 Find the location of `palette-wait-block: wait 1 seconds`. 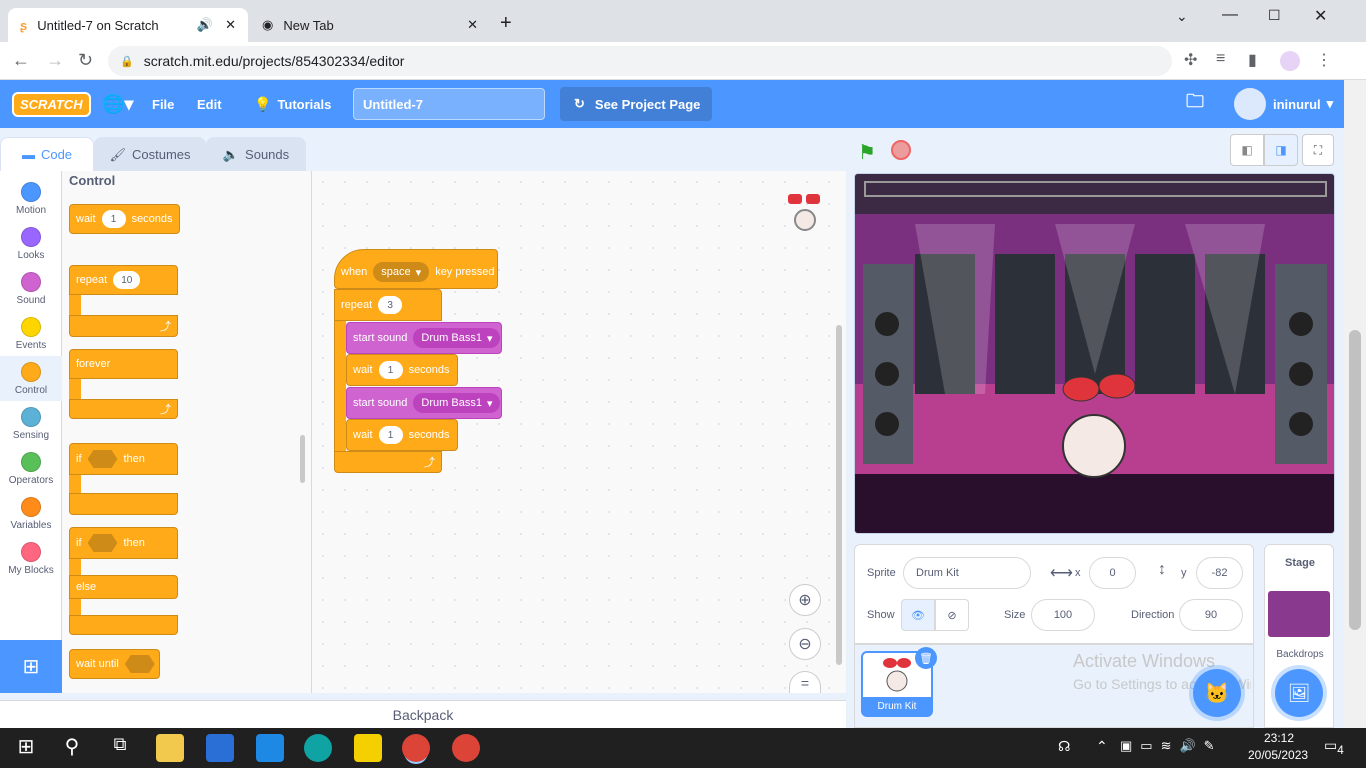

palette-wait-block: wait 1 seconds is located at coordinates (124, 219).